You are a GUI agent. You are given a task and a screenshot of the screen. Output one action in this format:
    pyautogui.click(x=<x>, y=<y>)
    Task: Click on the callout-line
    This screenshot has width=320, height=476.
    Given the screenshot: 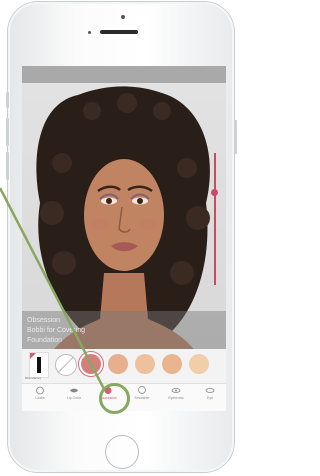 What is the action you would take?
    pyautogui.click(x=53, y=288)
    